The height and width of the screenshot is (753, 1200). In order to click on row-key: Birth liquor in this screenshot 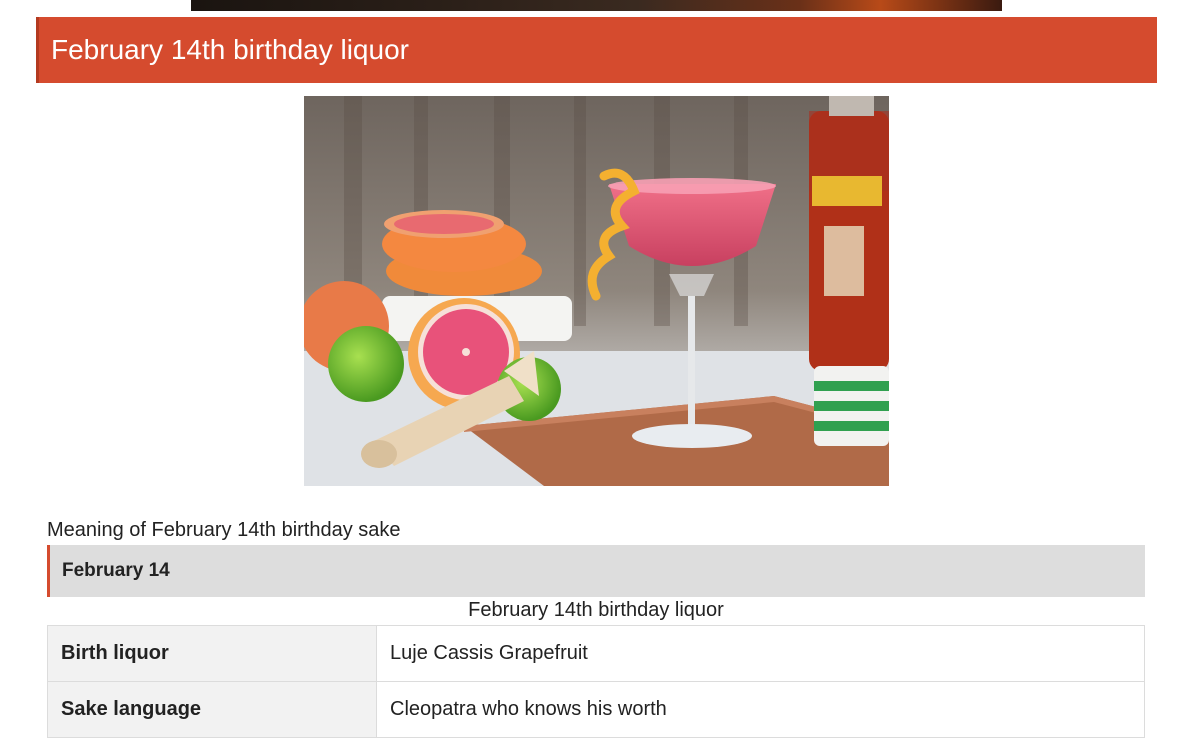, I will do `click(212, 653)`.